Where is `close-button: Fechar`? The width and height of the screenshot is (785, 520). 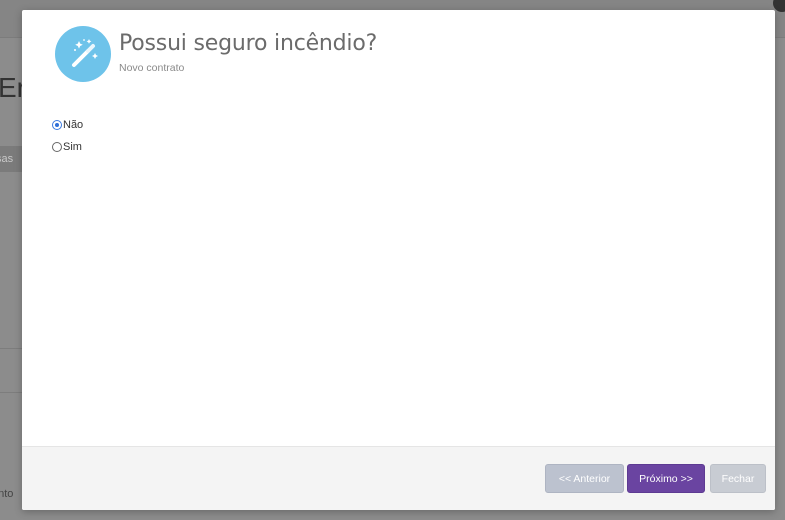
close-button: Fechar is located at coordinates (738, 478).